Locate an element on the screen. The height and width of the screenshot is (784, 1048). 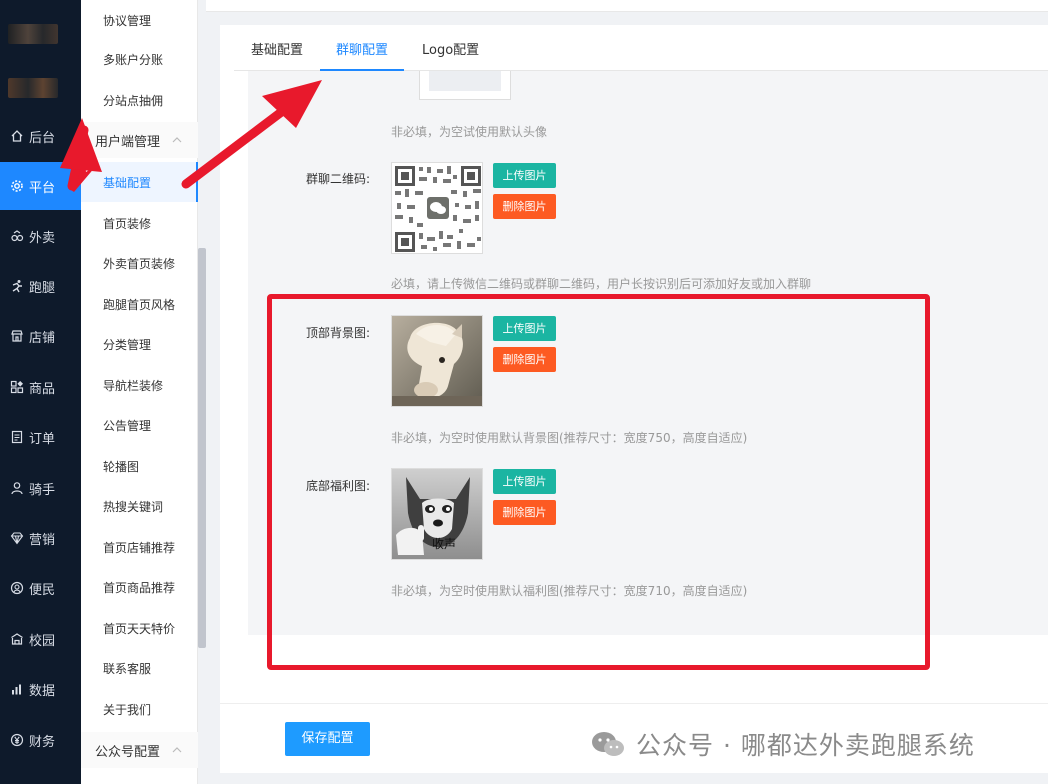
nav-item-campus: 校园 is located at coordinates (40, 639).